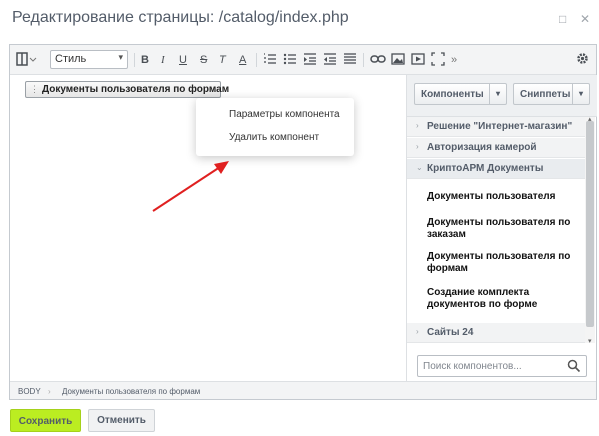 The height and width of the screenshot is (436, 599). I want to click on ordered-list-icon, so click(270, 61).